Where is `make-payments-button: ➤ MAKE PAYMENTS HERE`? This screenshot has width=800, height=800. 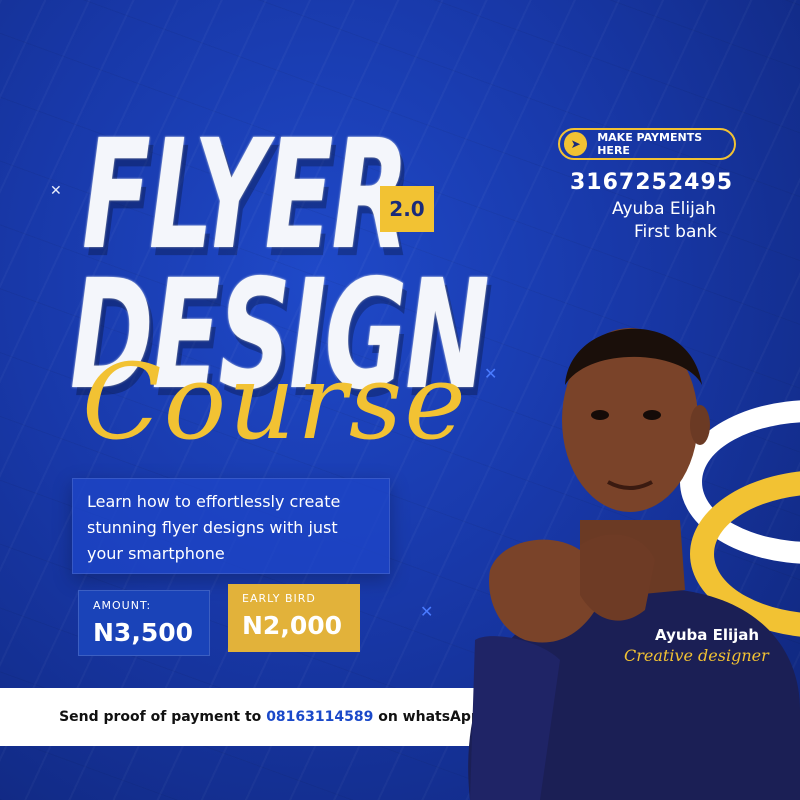 make-payments-button: ➤ MAKE PAYMENTS HERE is located at coordinates (647, 144).